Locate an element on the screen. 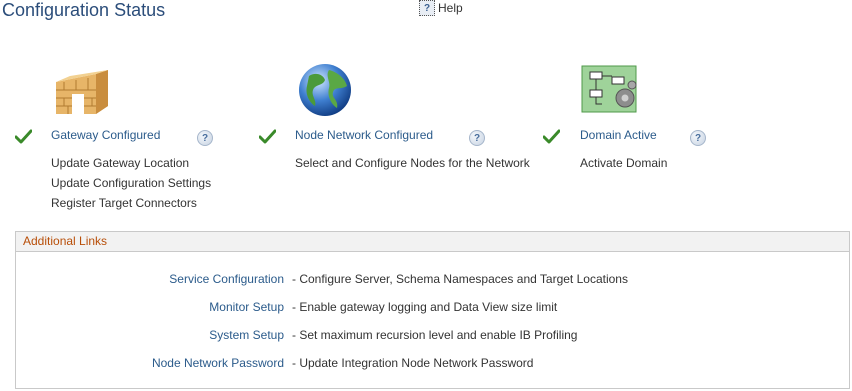 This screenshot has width=852, height=391. node-network-configured-link: Node Network Configured is located at coordinates (364, 135).